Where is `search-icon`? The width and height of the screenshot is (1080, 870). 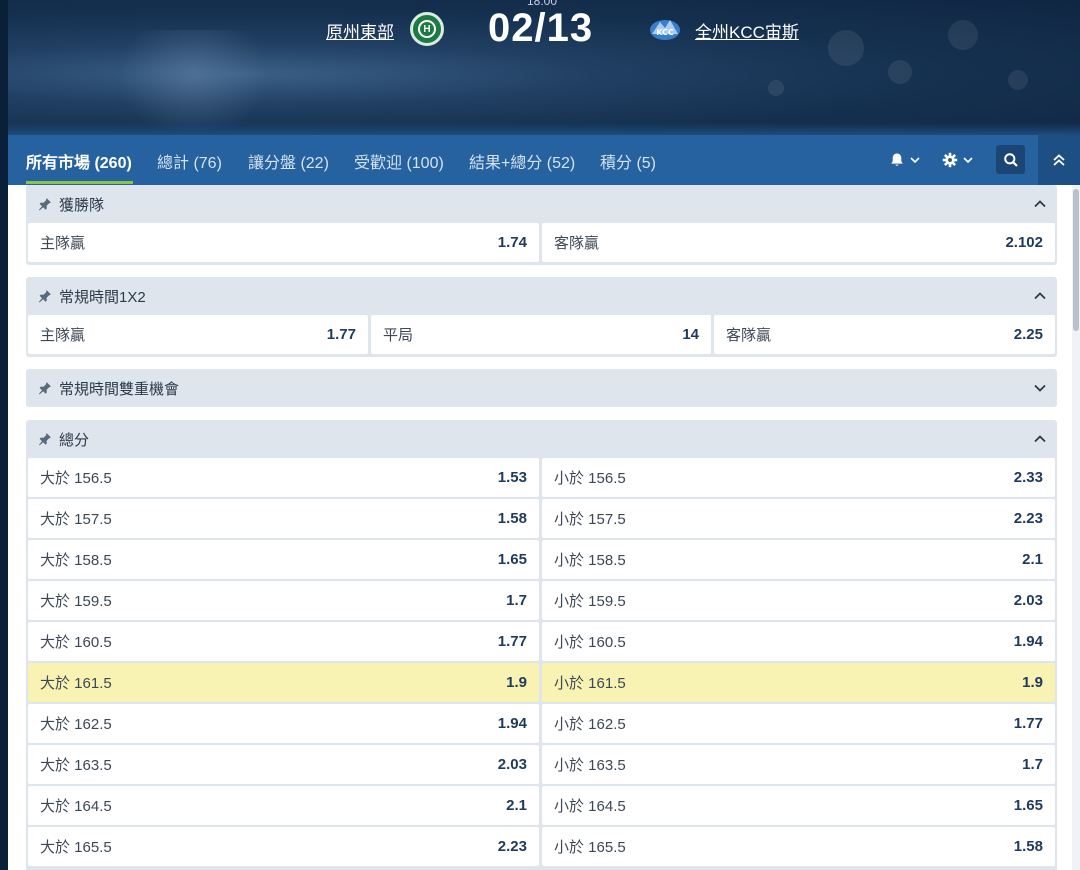
search-icon is located at coordinates (1010, 159).